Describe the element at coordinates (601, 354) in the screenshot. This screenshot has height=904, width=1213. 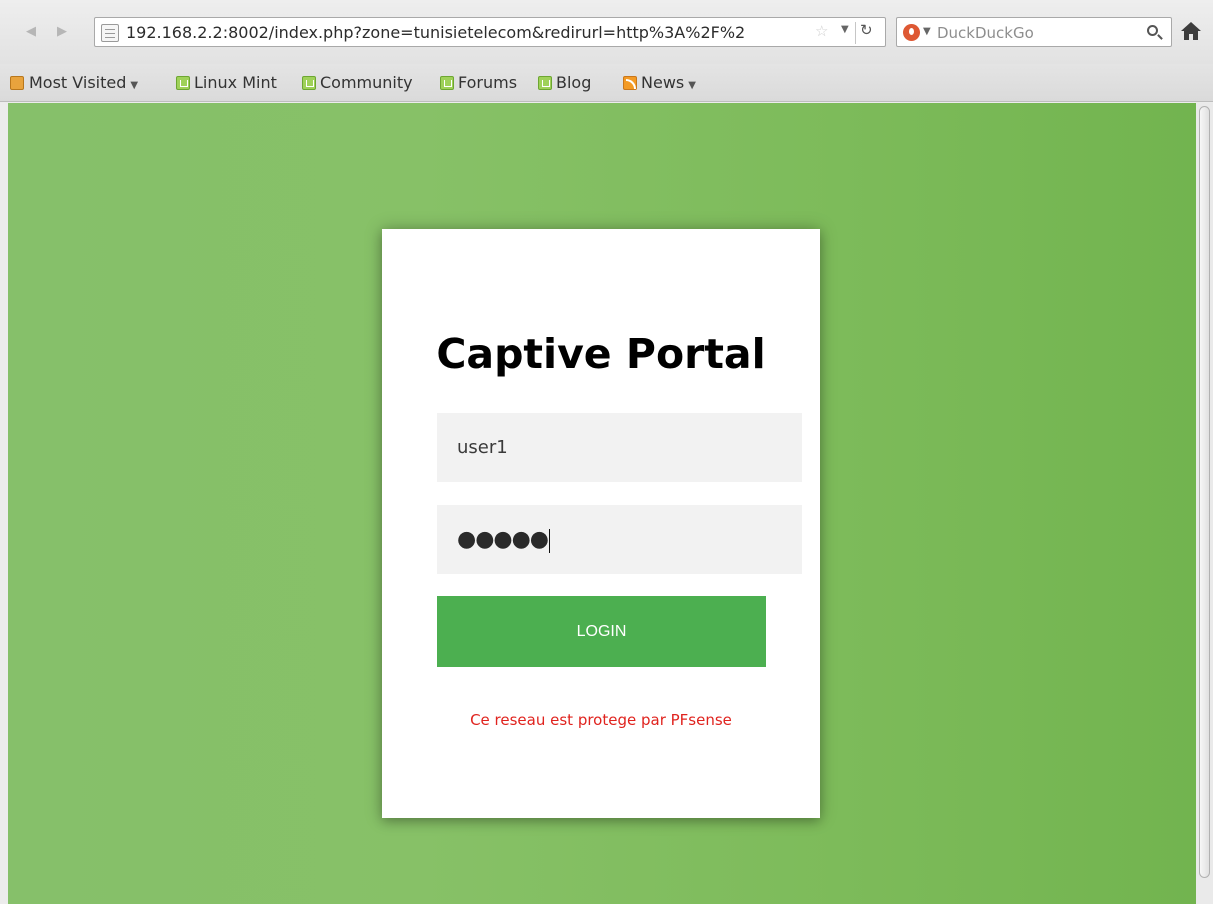
I see `page-title: Captive Portal` at that location.